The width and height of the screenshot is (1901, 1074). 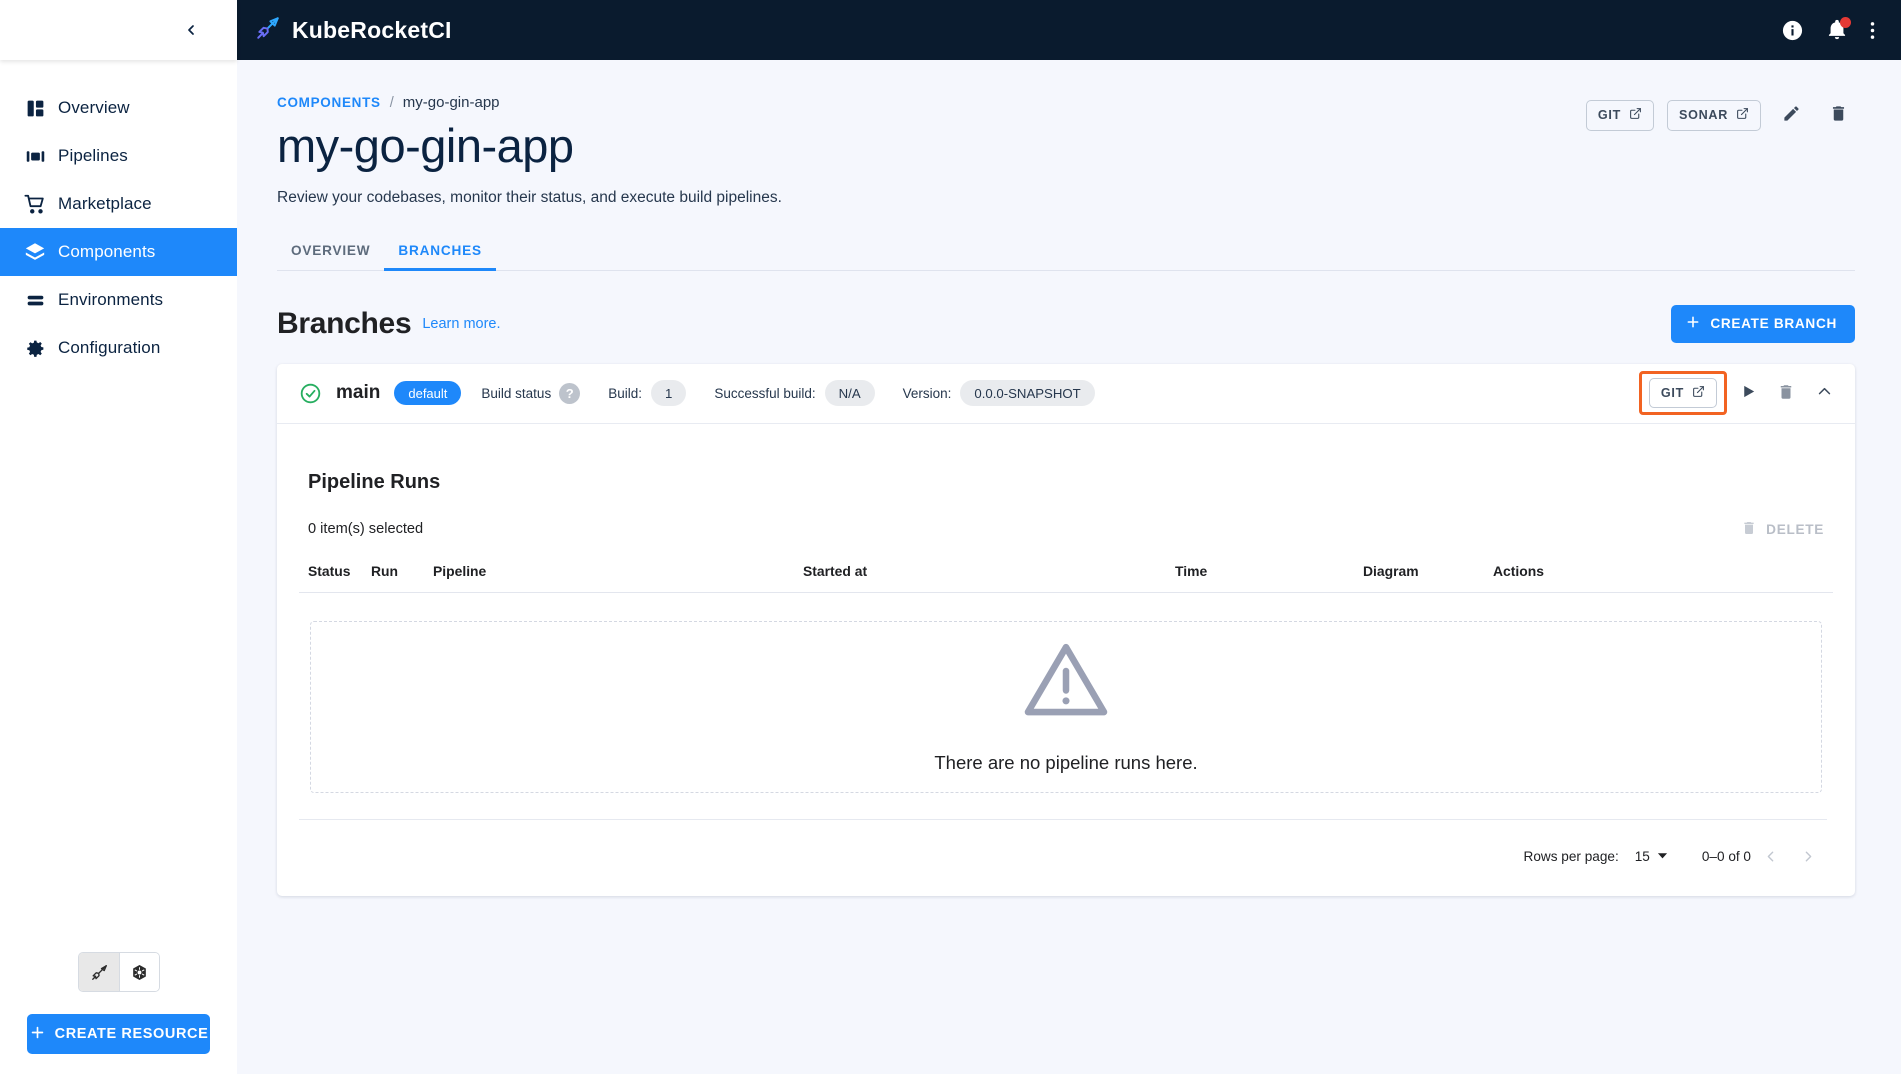 What do you see at coordinates (1693, 323) in the screenshot?
I see `plus-icon` at bounding box center [1693, 323].